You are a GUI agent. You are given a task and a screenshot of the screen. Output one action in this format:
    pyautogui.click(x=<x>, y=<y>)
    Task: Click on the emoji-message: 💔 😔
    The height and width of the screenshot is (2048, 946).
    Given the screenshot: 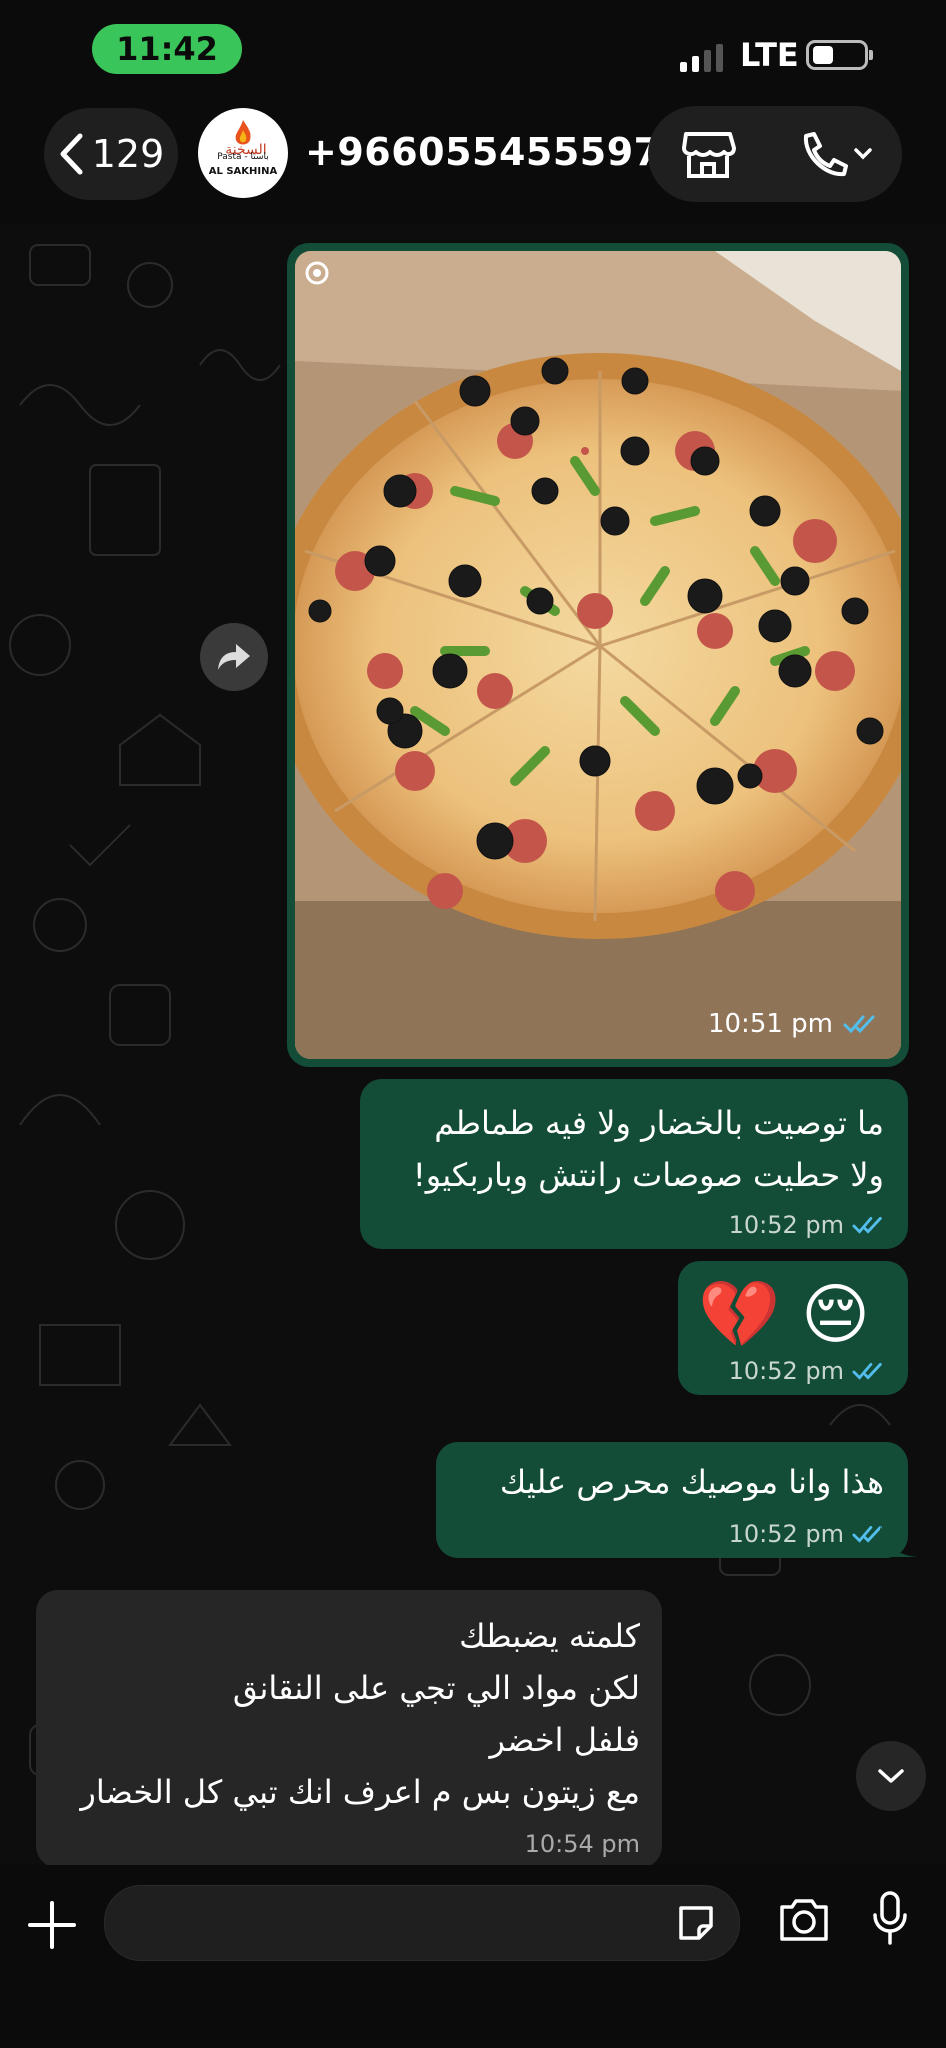 What is the action you would take?
    pyautogui.click(x=784, y=1314)
    